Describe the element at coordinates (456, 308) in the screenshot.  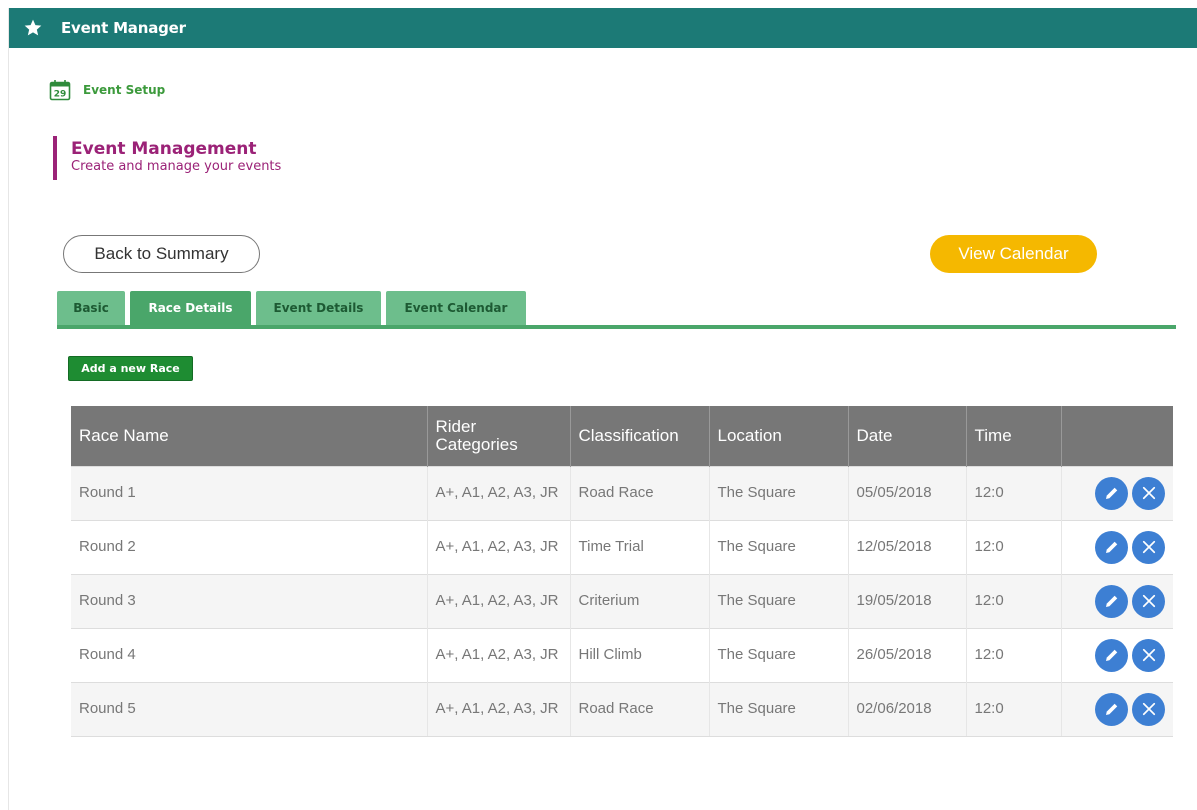
I see `tab-event-calendar: Event Calendar` at that location.